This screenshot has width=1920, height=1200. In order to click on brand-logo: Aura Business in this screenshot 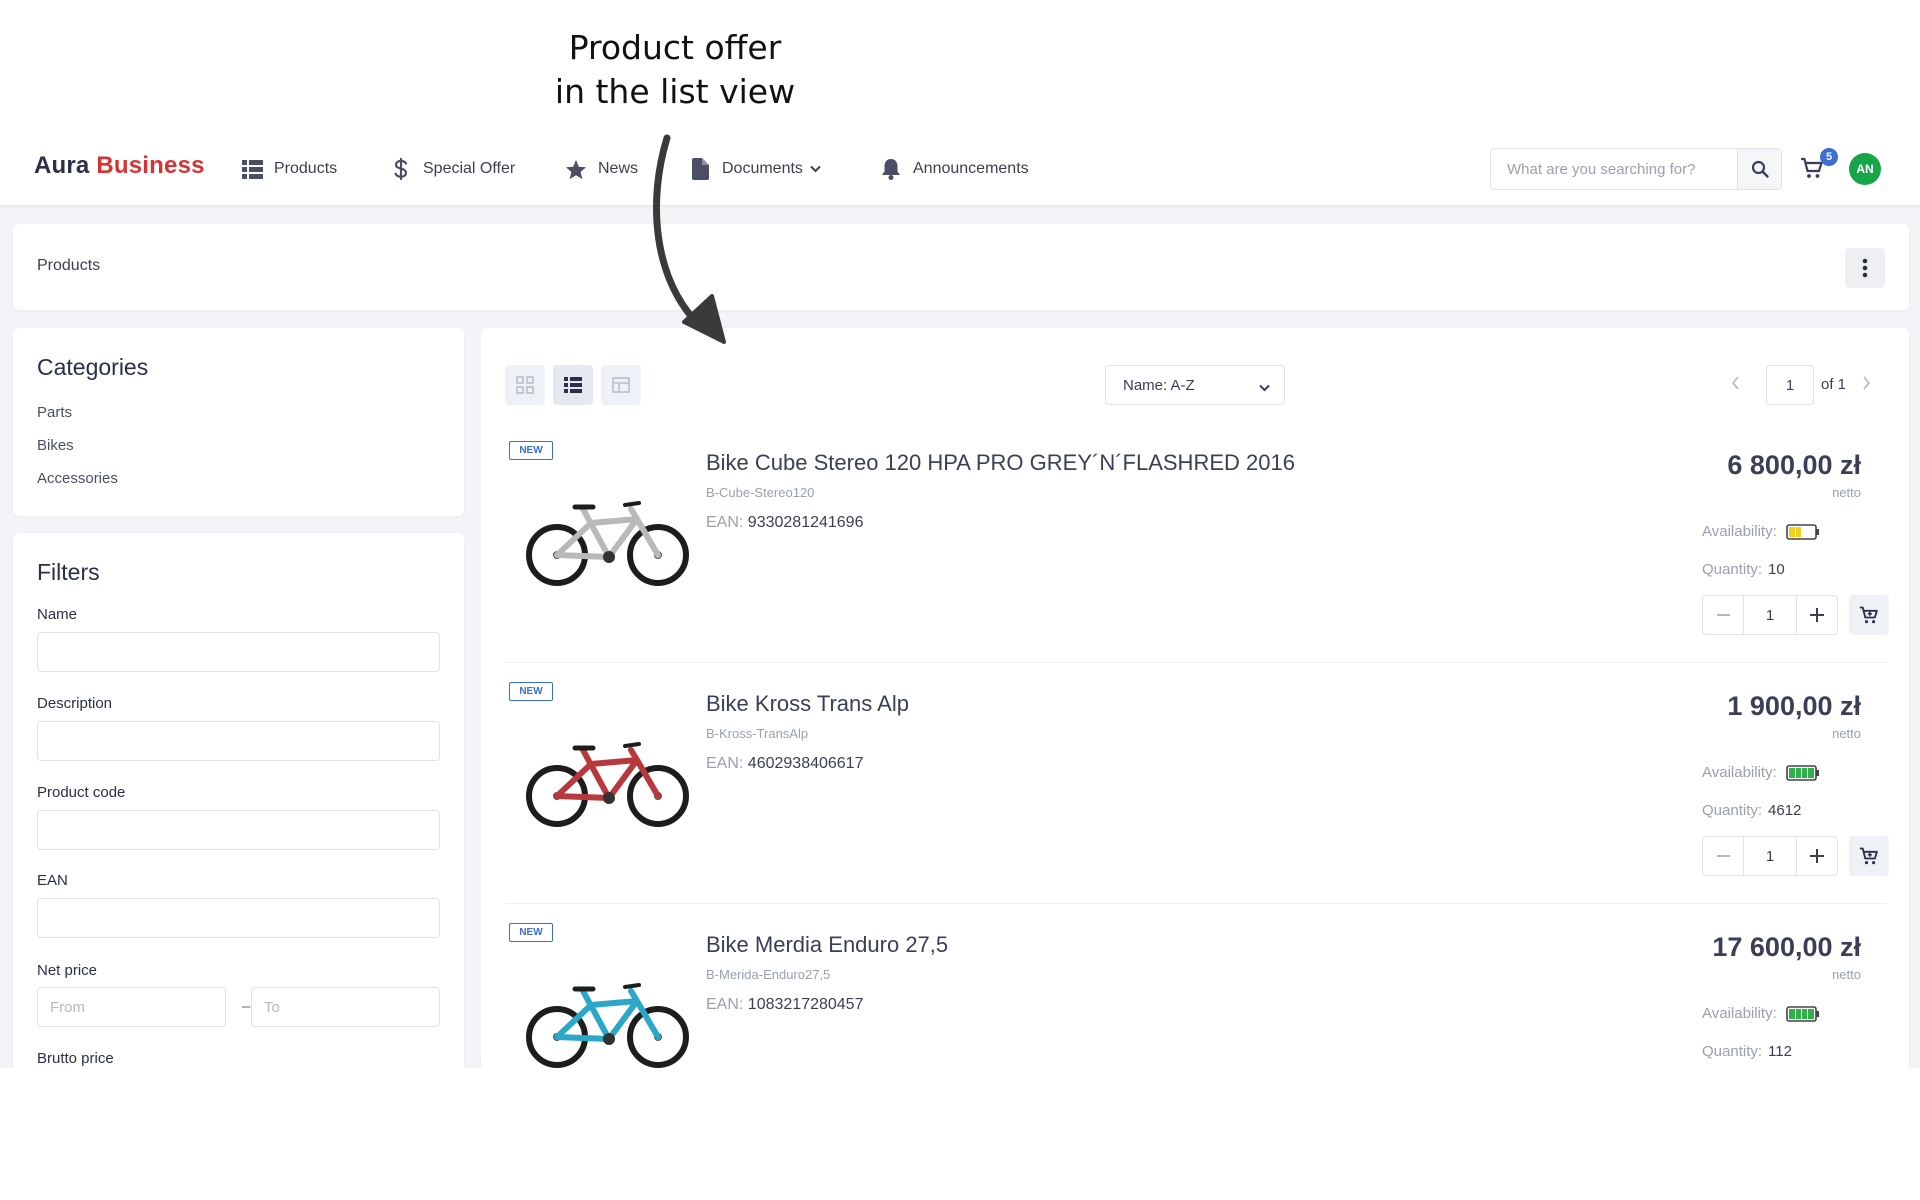, I will do `click(119, 166)`.